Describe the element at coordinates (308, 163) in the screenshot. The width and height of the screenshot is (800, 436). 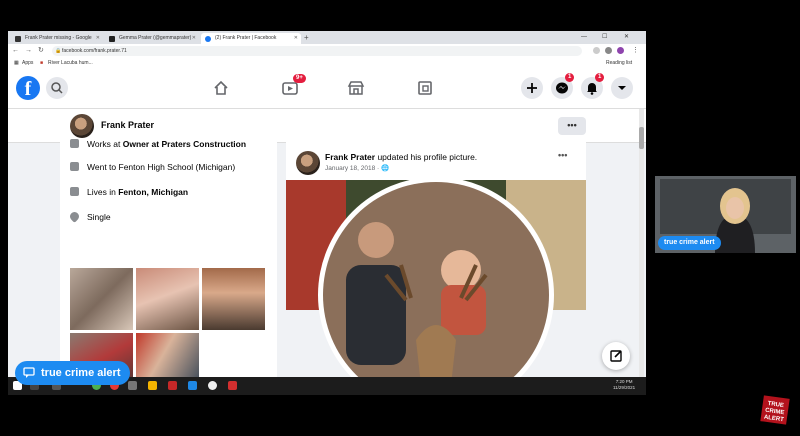
I see `post-avatar` at that location.